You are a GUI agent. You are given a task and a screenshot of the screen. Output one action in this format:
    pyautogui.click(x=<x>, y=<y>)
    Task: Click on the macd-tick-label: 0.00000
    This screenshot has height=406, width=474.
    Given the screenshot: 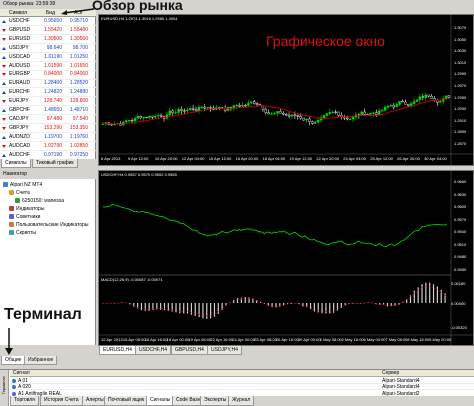 What is the action you would take?
    pyautogui.click(x=458, y=303)
    